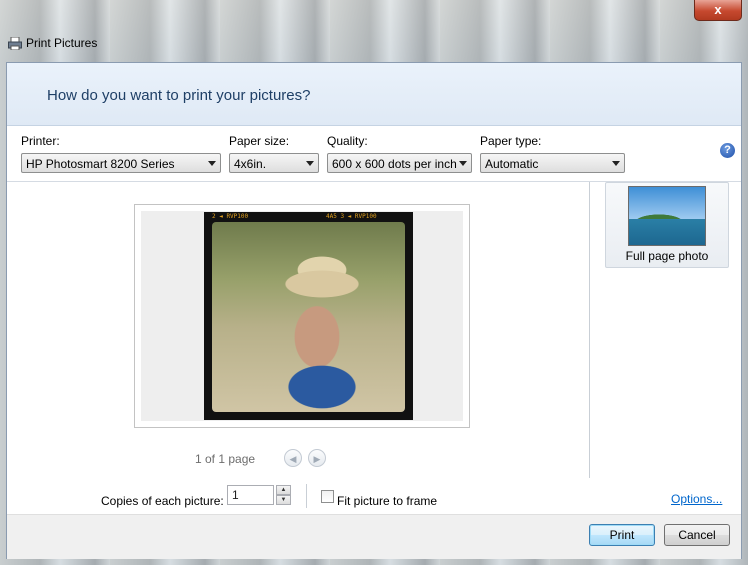 The height and width of the screenshot is (565, 748). I want to click on fit-to-frame-label: Fit picture to frame, so click(387, 501).